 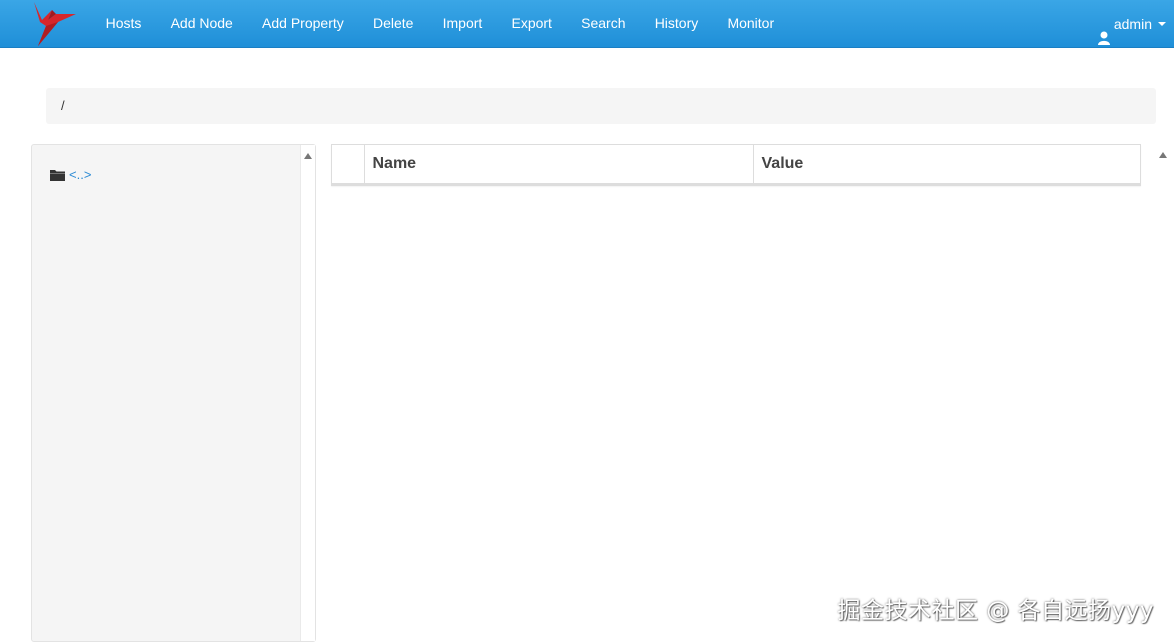 I want to click on nav-delete: Delete, so click(x=393, y=24).